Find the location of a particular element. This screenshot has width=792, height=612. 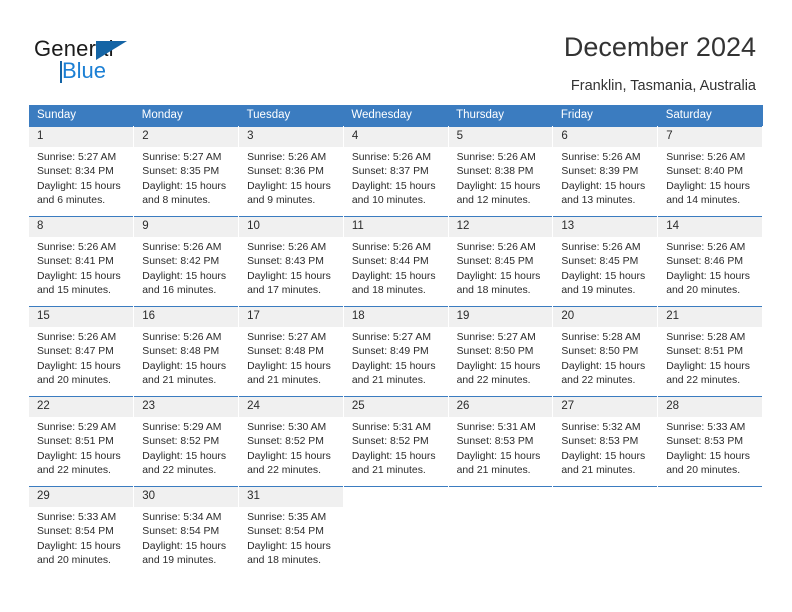

sunrise-text: Sunrise: 5:29 AM is located at coordinates (77, 427).